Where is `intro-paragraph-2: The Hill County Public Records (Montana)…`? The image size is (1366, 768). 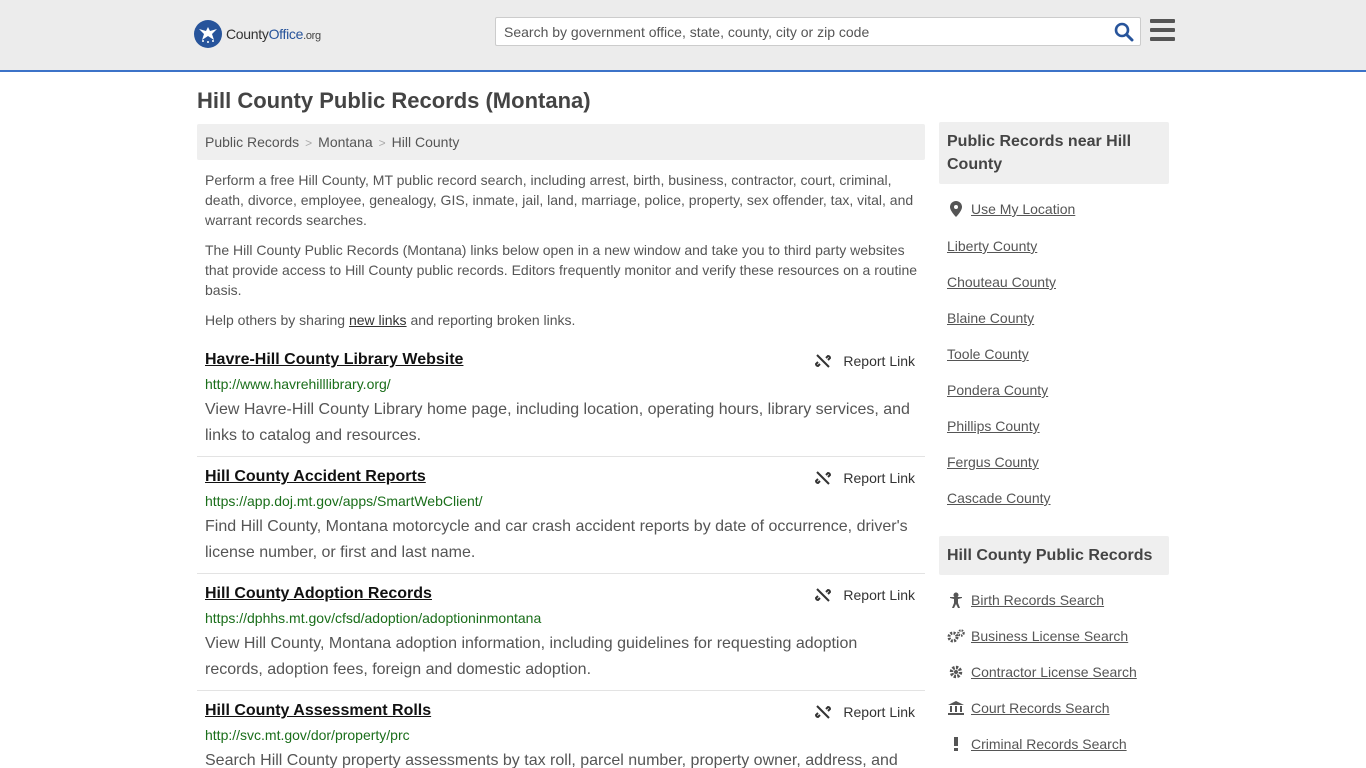
intro-paragraph-2: The Hill County Public Records (Montana)… is located at coordinates (561, 270).